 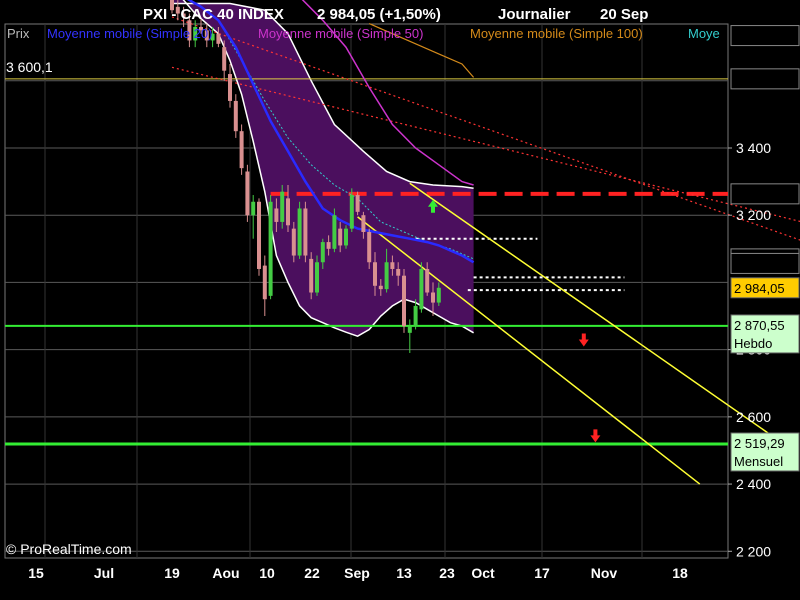 What do you see at coordinates (753, 417) in the screenshot?
I see `y-tick-label: 2 600` at bounding box center [753, 417].